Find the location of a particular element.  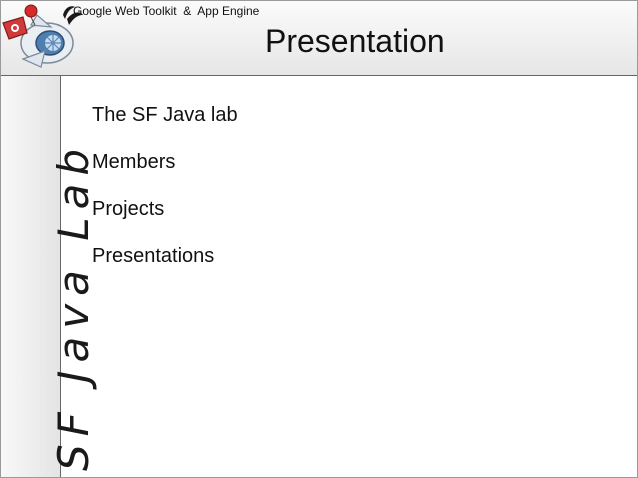

list-item: Projects is located at coordinates (128, 209).